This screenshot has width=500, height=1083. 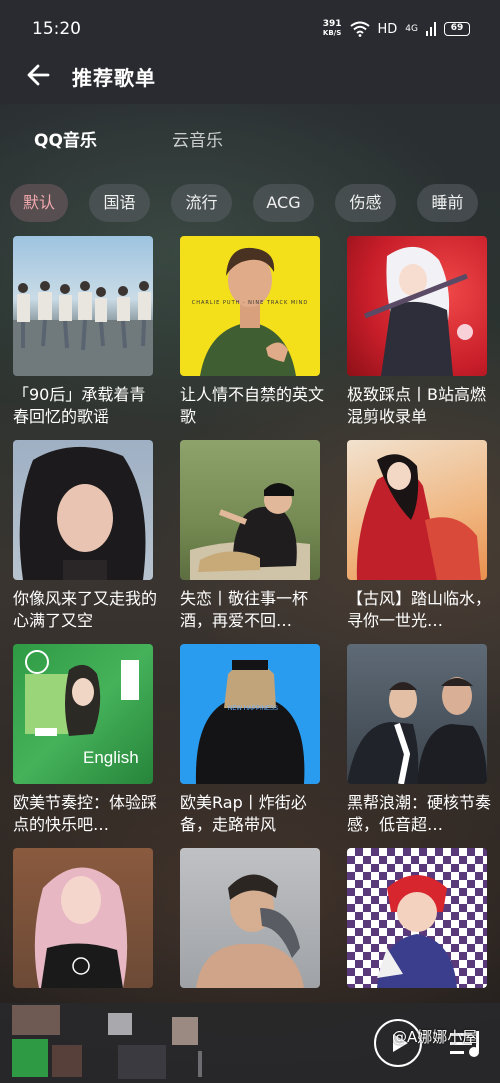 I want to click on network-type: 4G, so click(x=411, y=29).